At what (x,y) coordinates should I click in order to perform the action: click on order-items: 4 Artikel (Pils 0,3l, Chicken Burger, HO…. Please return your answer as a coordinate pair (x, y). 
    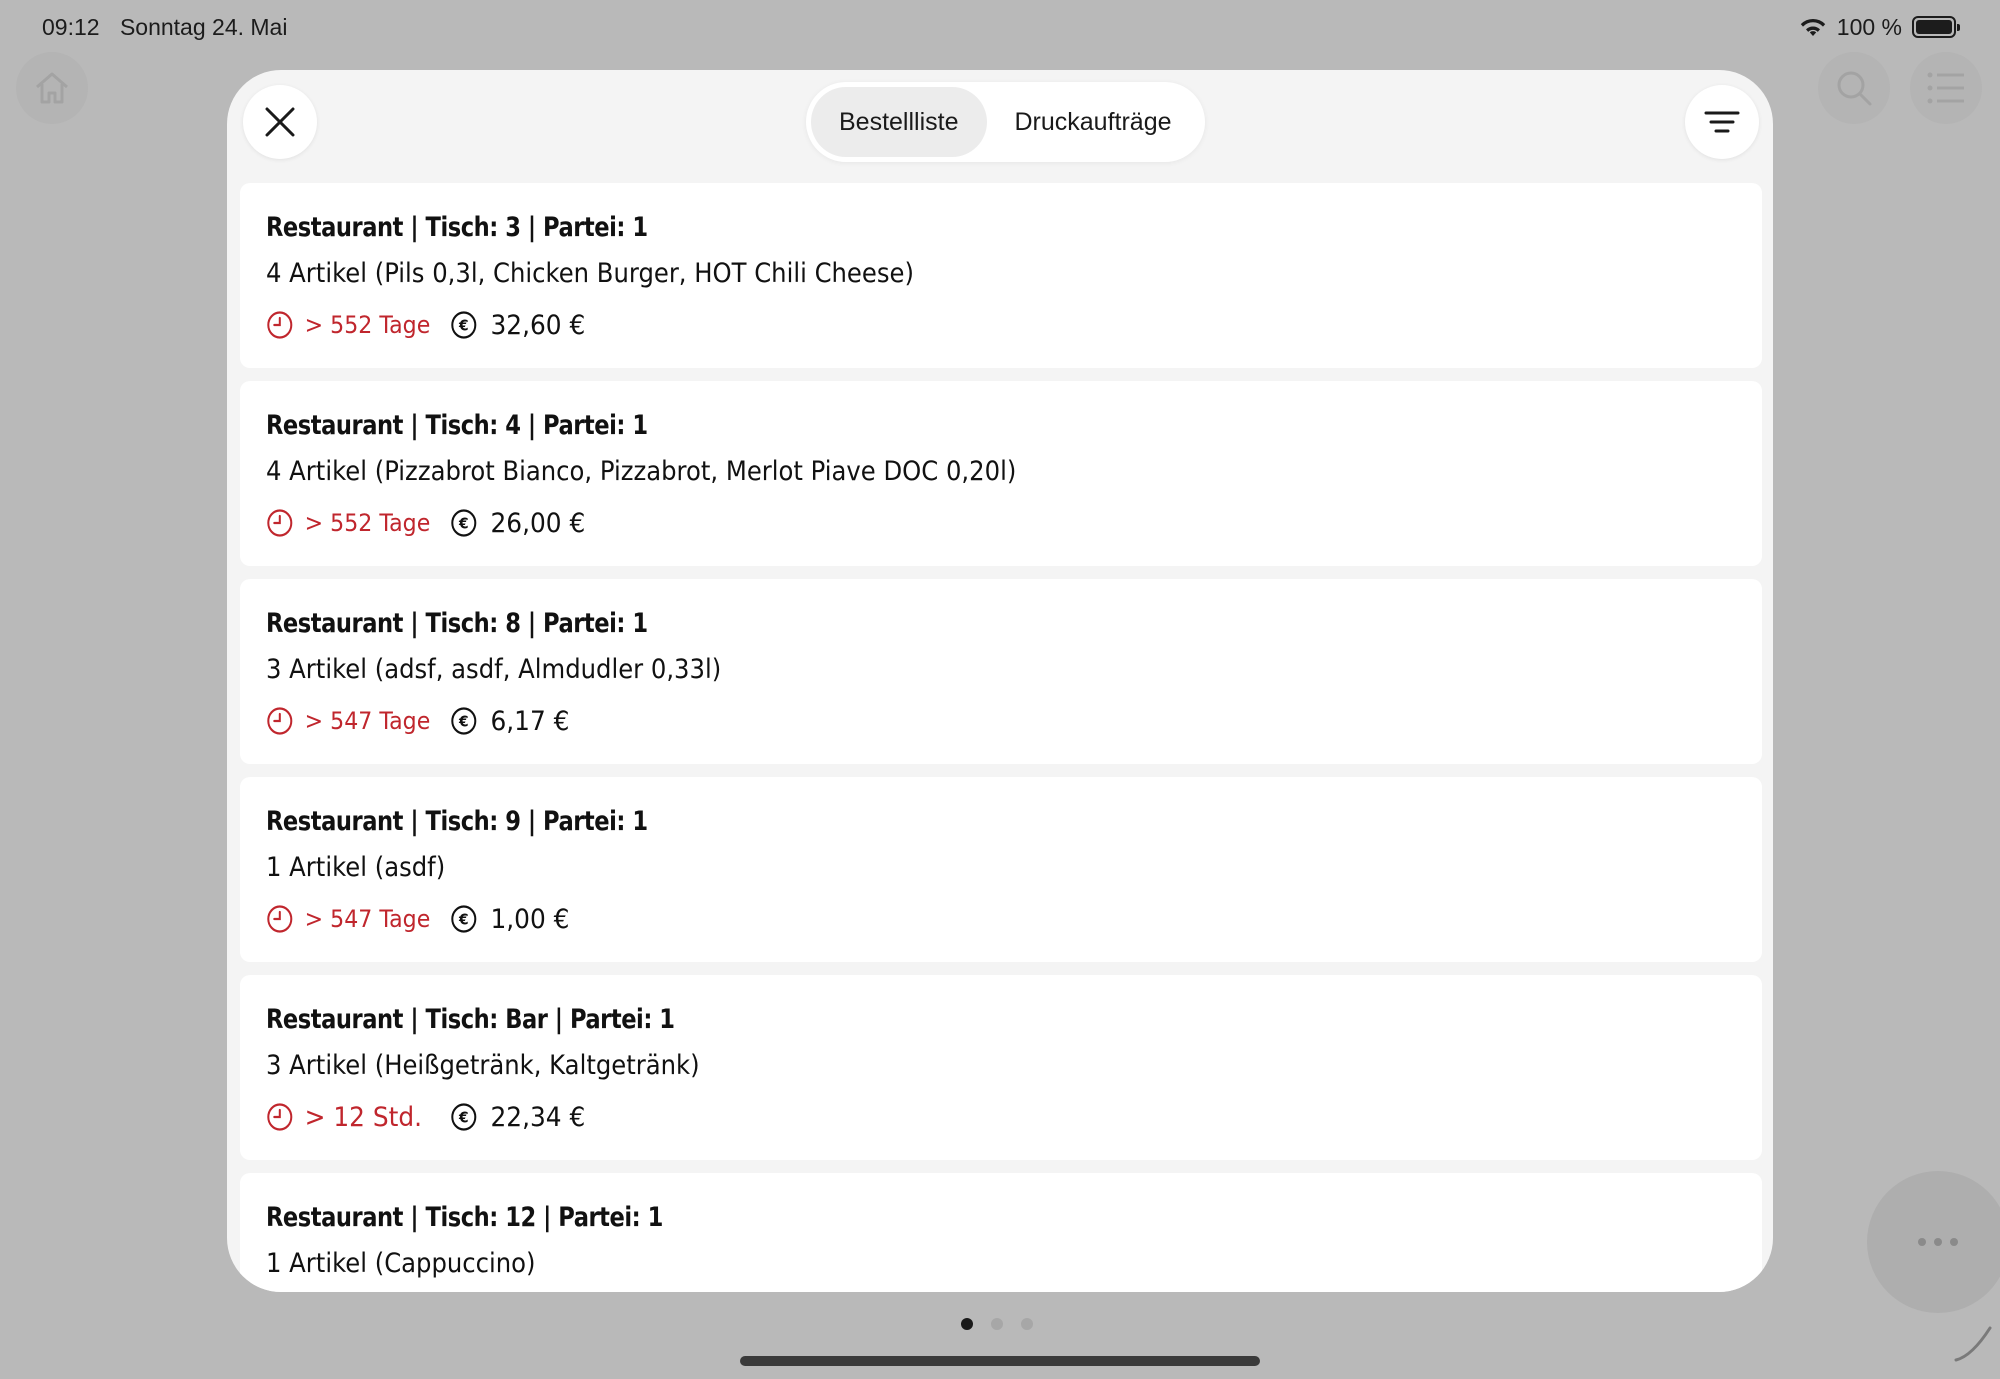
    Looking at the image, I should click on (590, 273).